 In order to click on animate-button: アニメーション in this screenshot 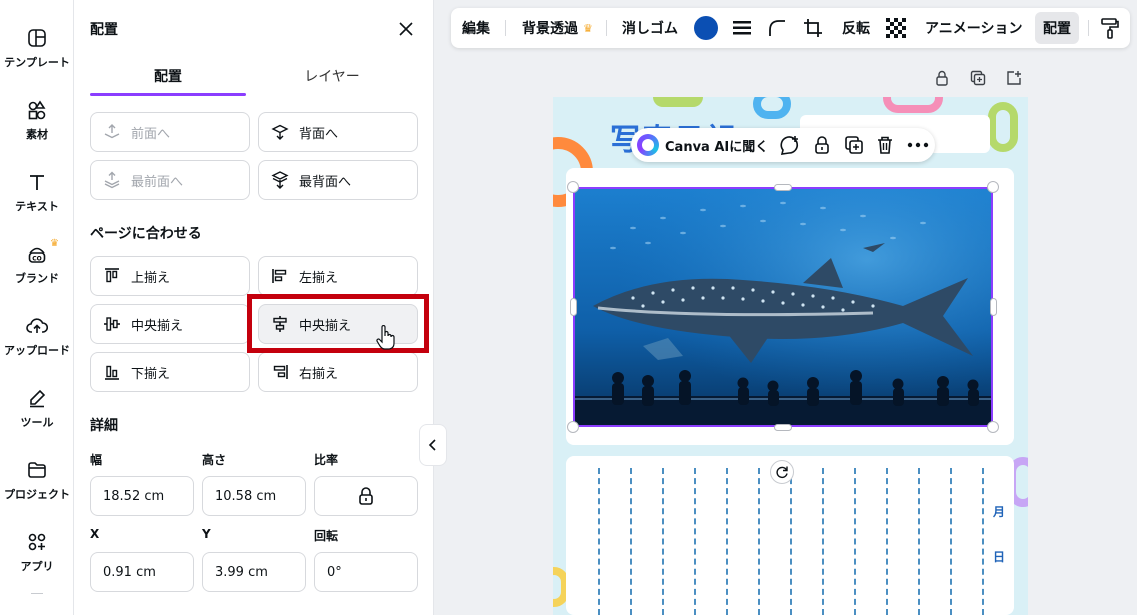, I will do `click(973, 28)`.